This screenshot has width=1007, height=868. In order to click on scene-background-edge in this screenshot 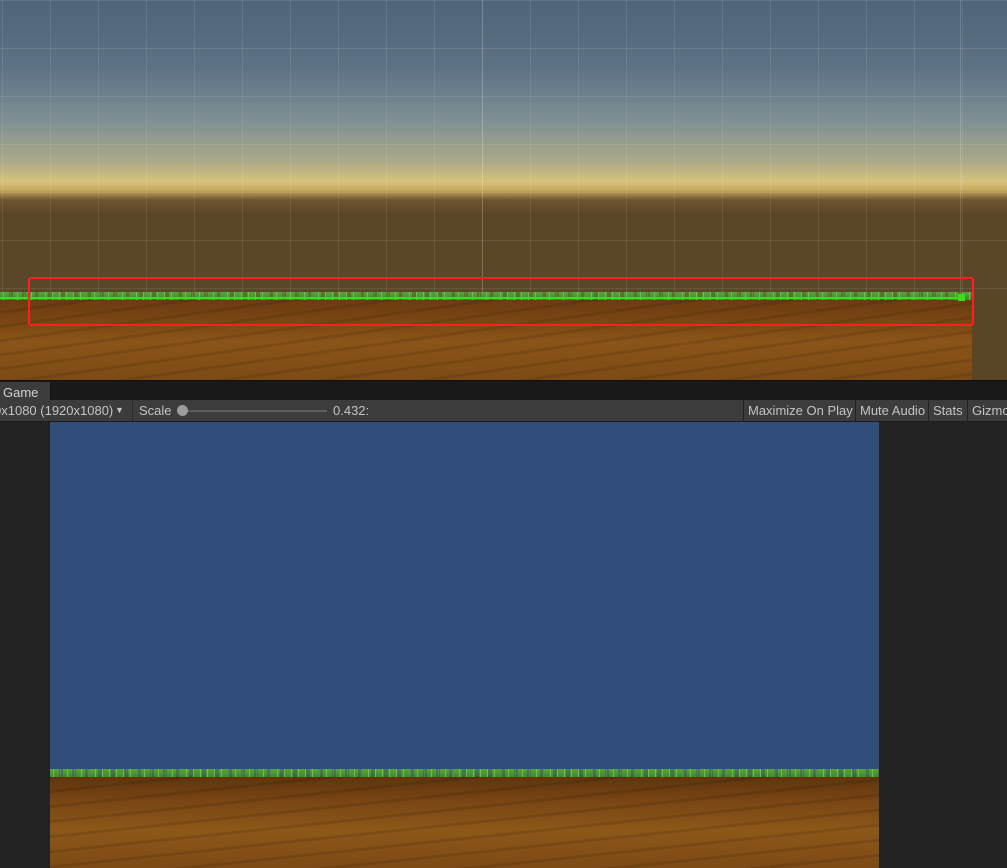, I will do `click(989, 338)`.